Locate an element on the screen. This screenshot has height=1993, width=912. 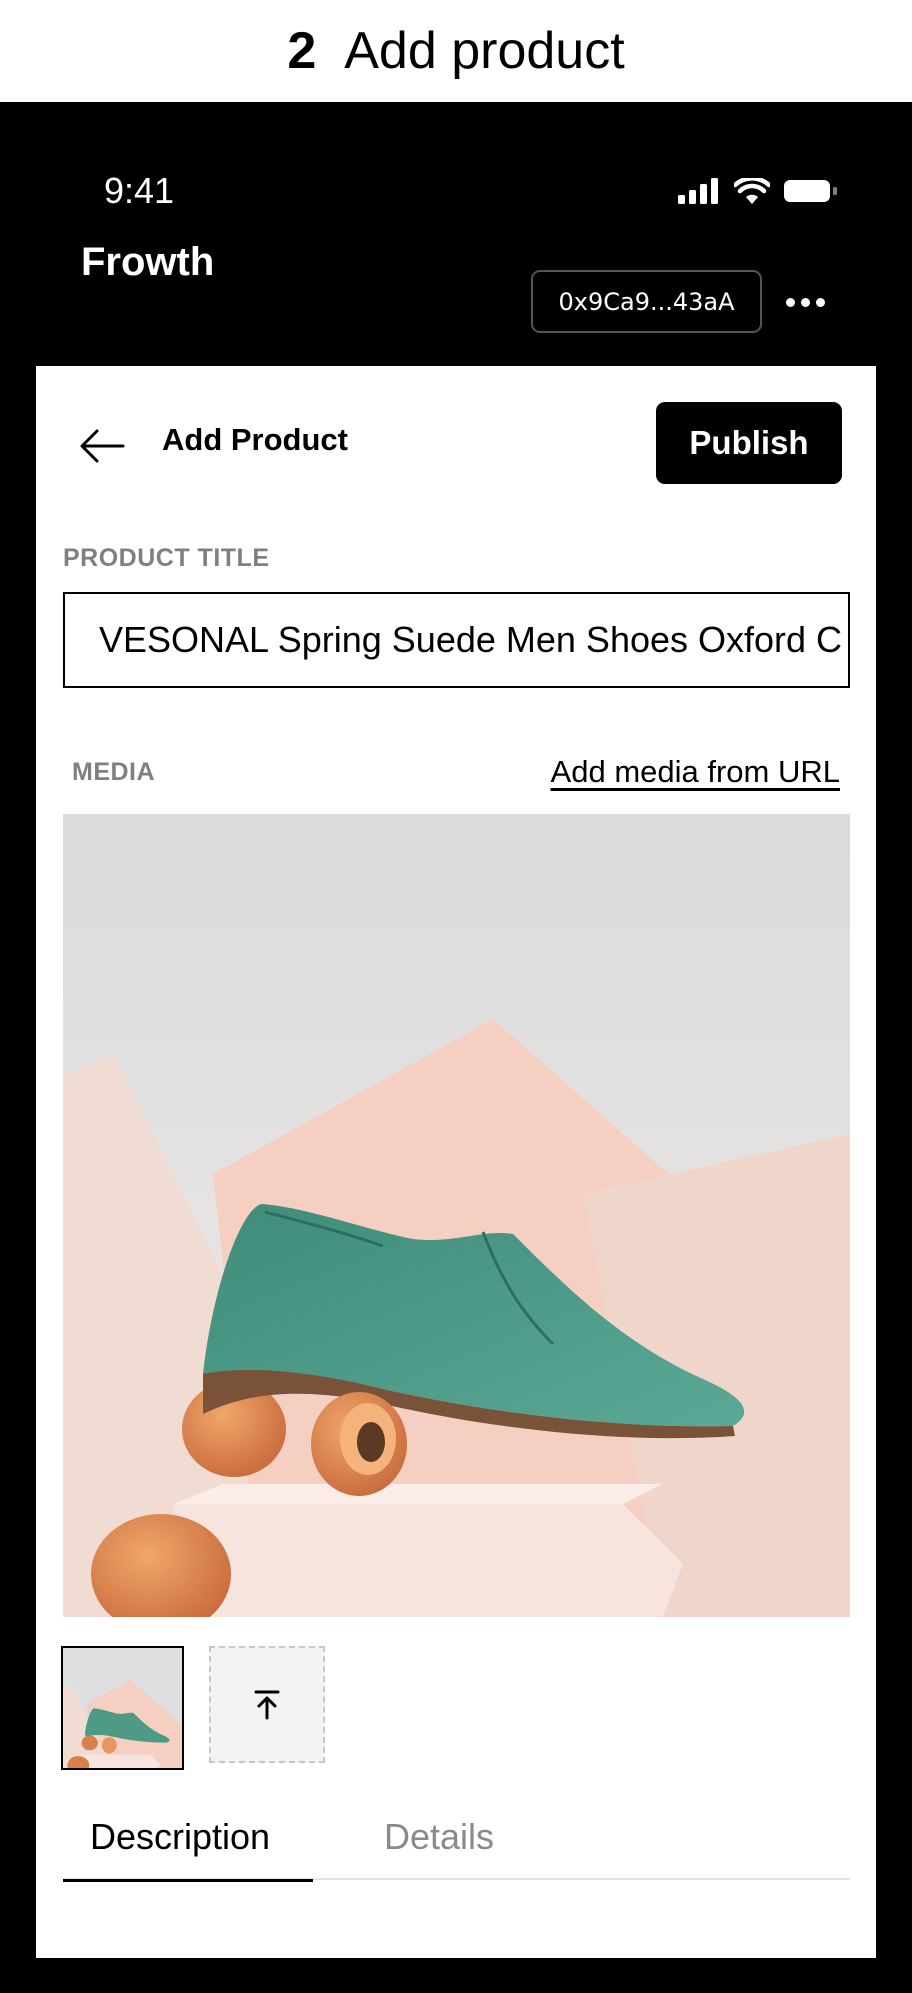
tab-details: Details is located at coordinates (457, 1848).